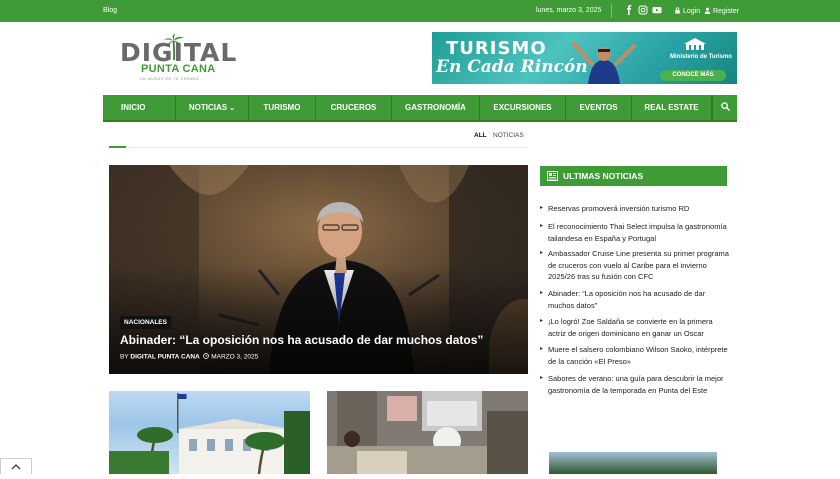  Describe the element at coordinates (170, 79) in the screenshot. I see `logo-tagline: UN MUNDO EN TU VERANO` at that location.